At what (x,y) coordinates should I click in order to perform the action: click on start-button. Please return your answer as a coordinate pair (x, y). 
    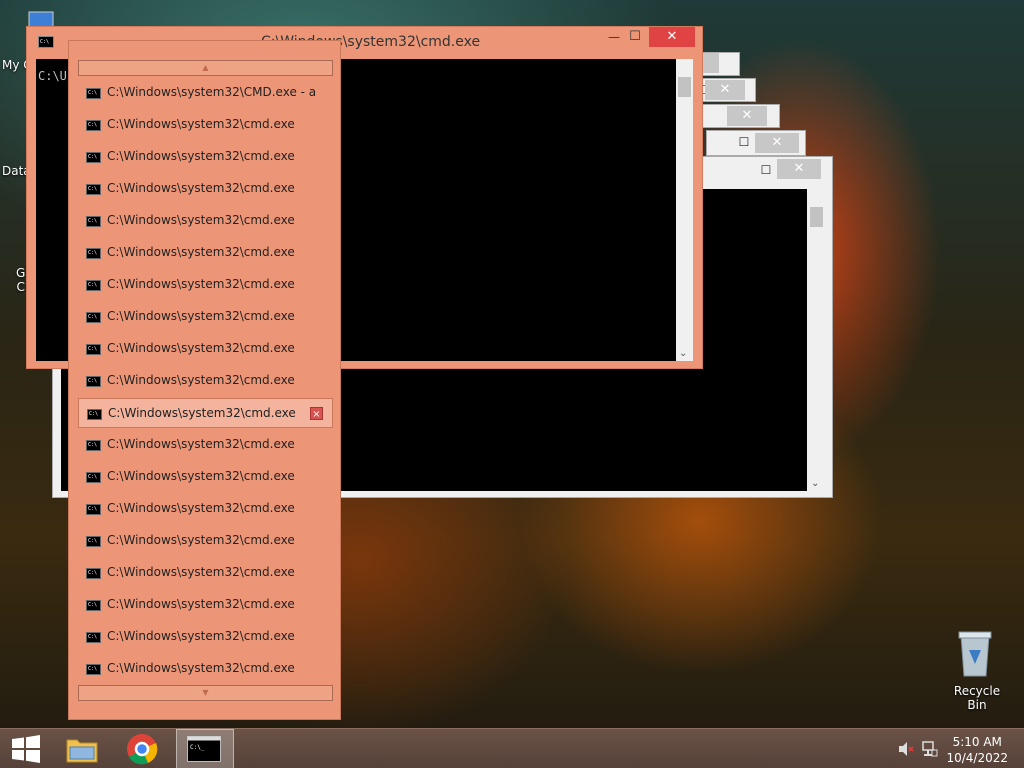
    Looking at the image, I should click on (26, 748).